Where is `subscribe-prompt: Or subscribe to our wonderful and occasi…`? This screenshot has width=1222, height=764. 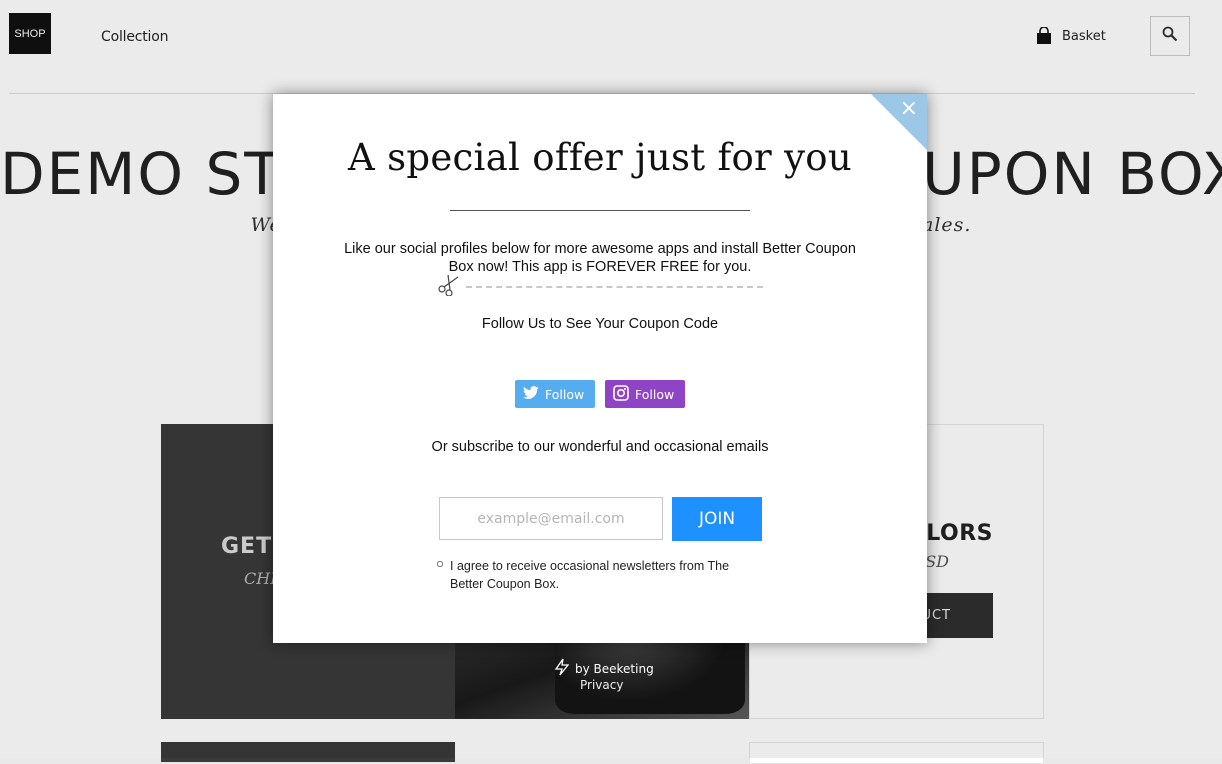 subscribe-prompt: Or subscribe to our wonderful and occasi… is located at coordinates (600, 447).